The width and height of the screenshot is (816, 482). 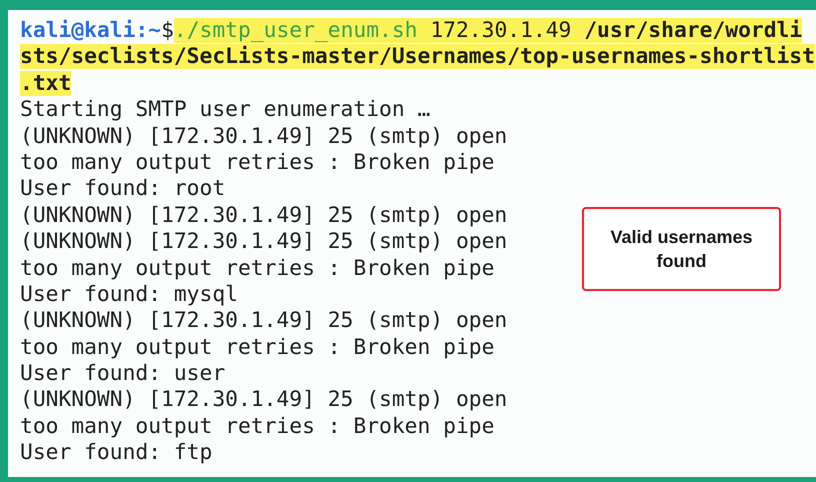 I want to click on command-text: .txt, so click(x=46, y=83).